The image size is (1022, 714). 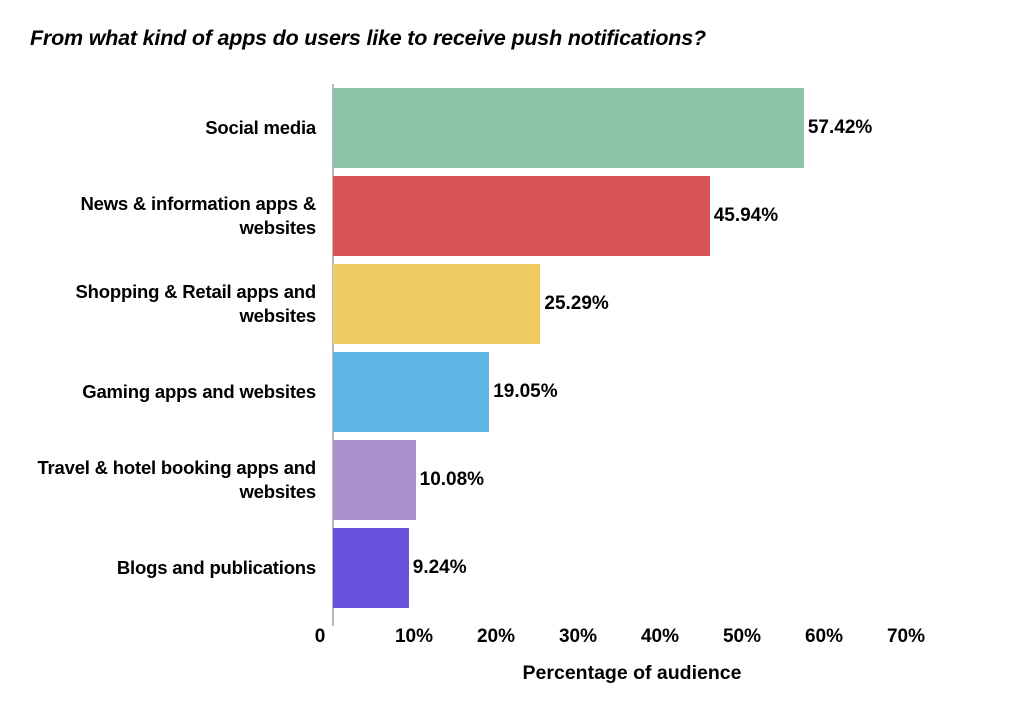 I want to click on x-tick-label: 40%, so click(x=660, y=636).